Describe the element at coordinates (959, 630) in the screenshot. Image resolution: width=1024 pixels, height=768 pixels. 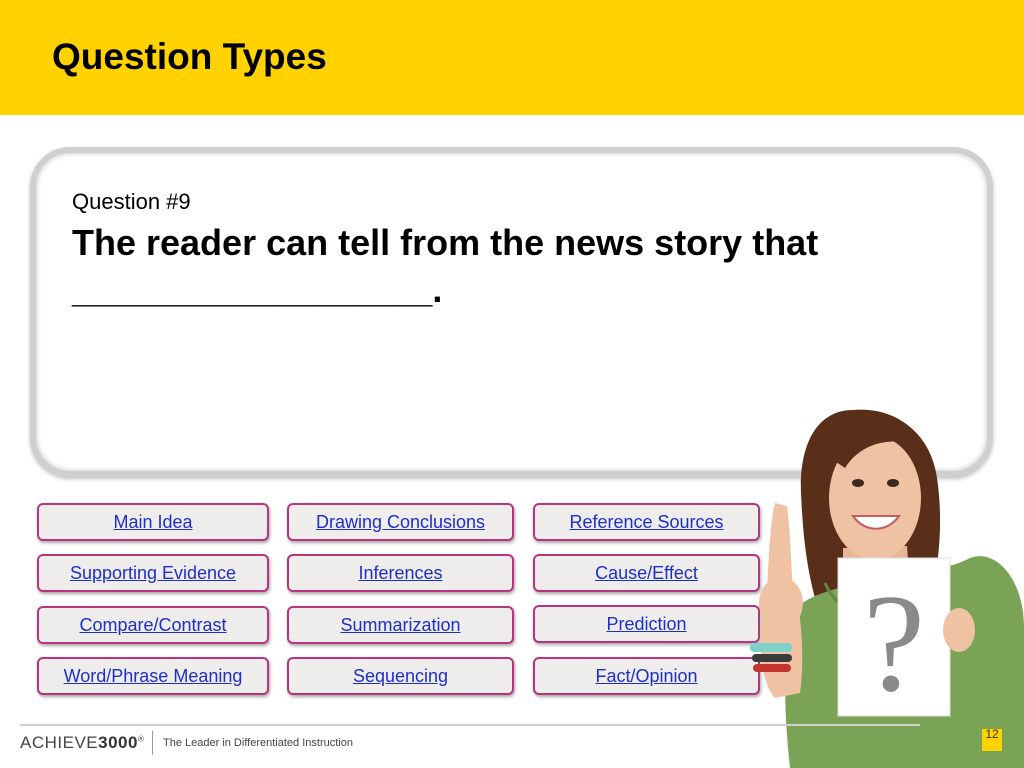
I see `holding-hand-shape` at that location.